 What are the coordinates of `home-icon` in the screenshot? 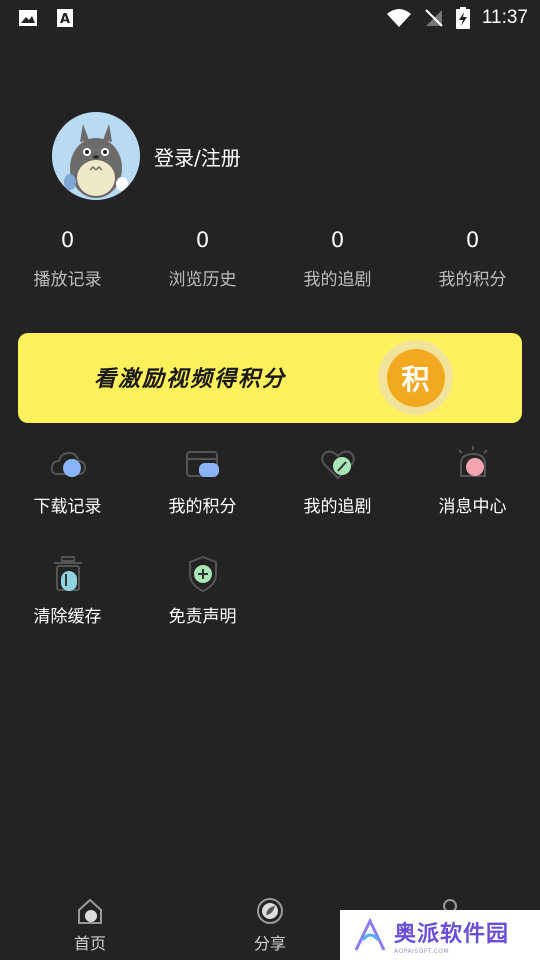 It's located at (90, 911).